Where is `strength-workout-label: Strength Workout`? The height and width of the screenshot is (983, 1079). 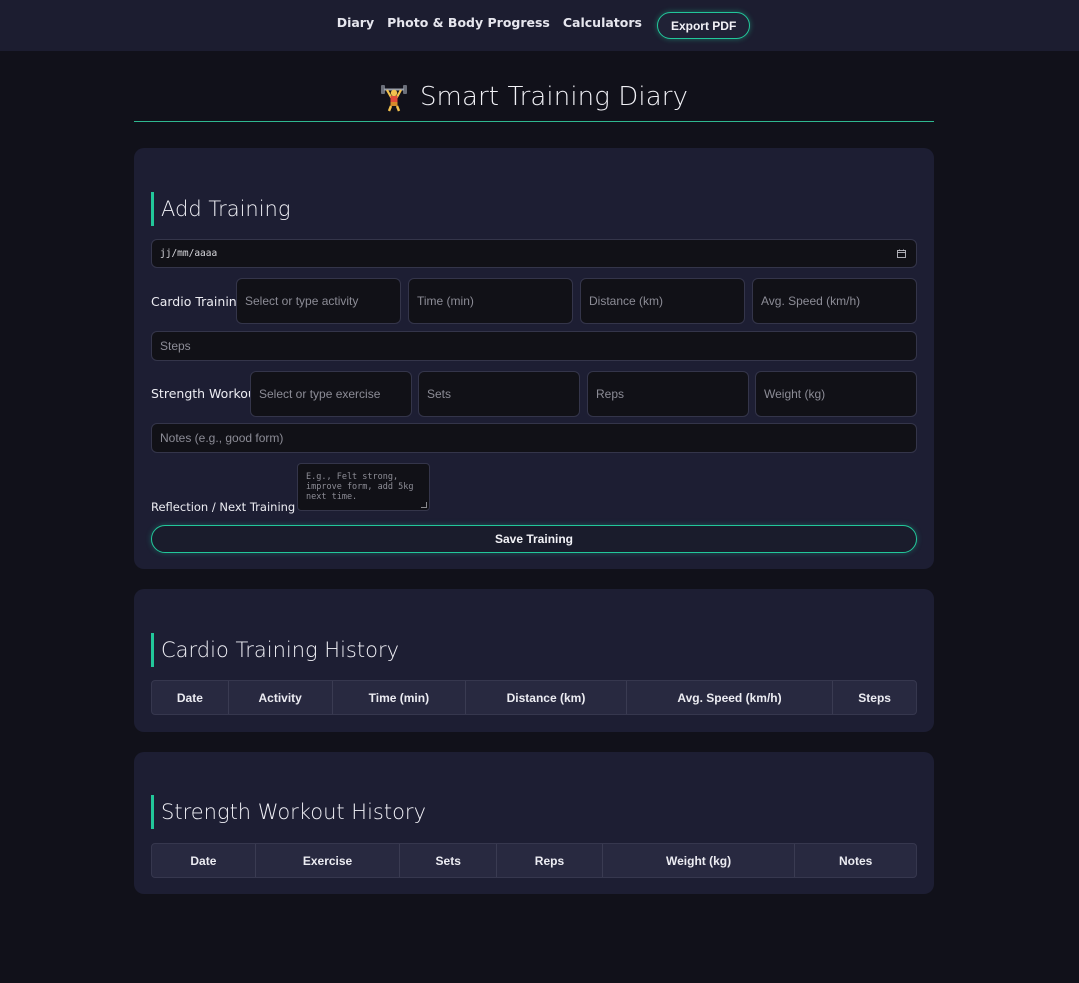
strength-workout-label: Strength Workout is located at coordinates (206, 393).